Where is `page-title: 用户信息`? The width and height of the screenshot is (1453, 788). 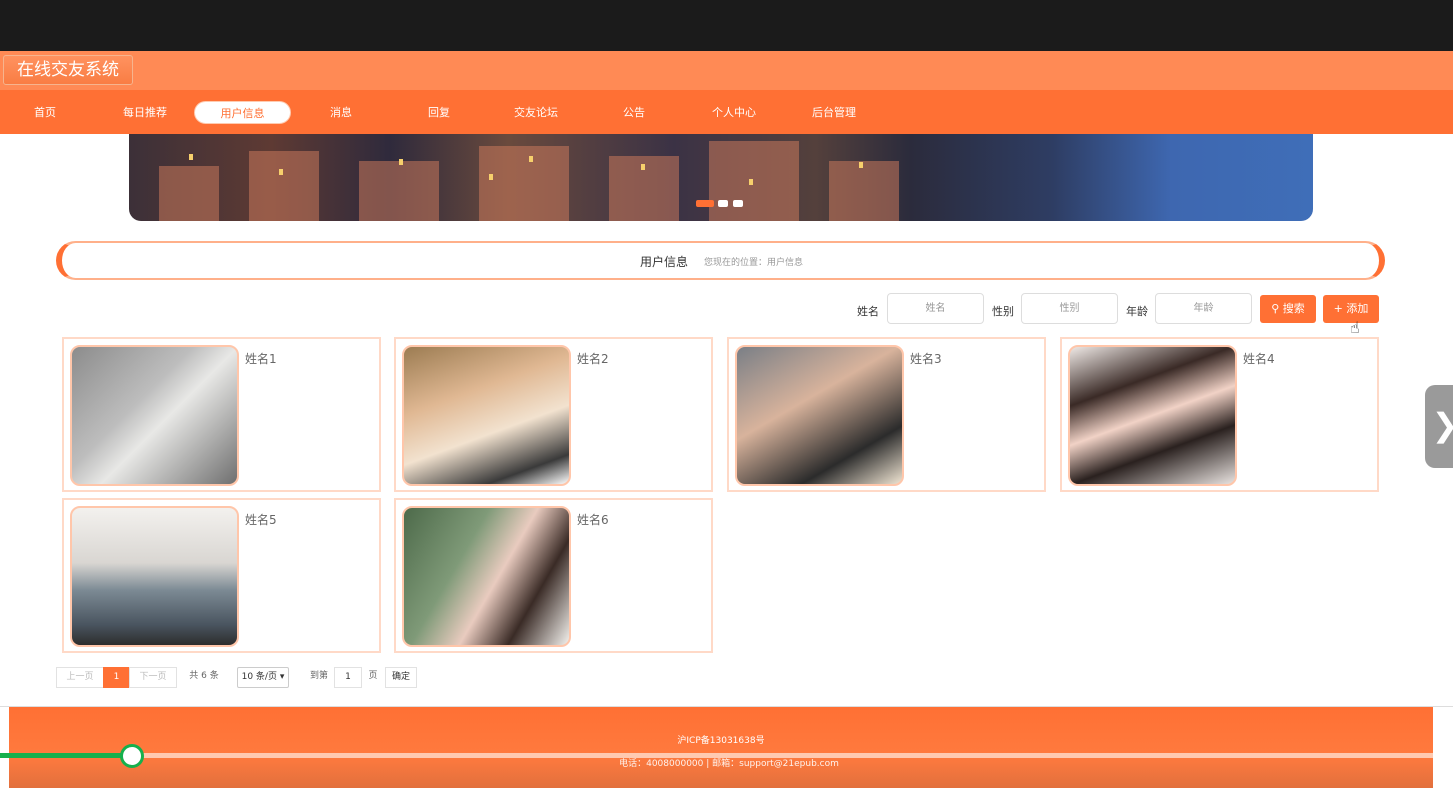
page-title: 用户信息 is located at coordinates (664, 262).